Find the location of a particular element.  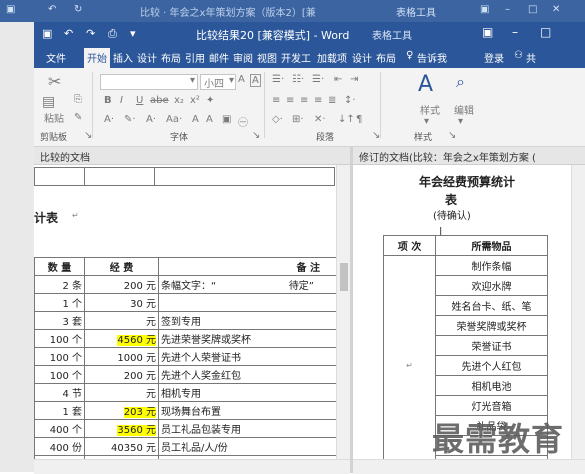

tab-file: 文件 is located at coordinates (56, 57).